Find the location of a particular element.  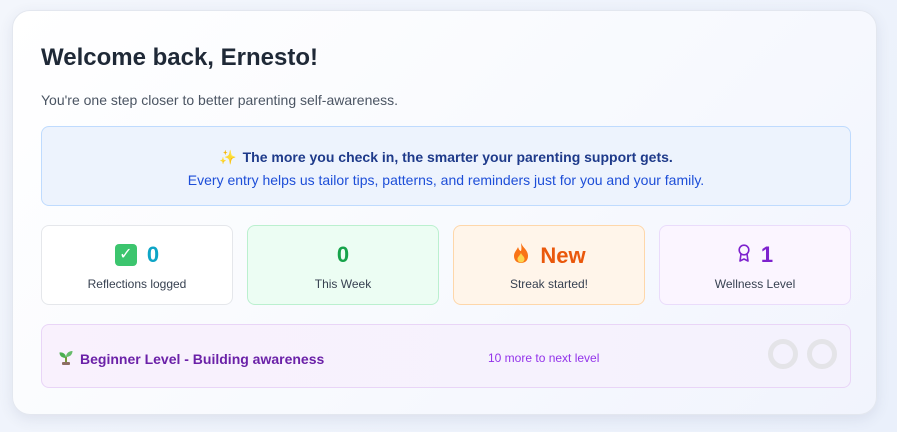

checkmark-box-icon: ✓ is located at coordinates (125, 255).